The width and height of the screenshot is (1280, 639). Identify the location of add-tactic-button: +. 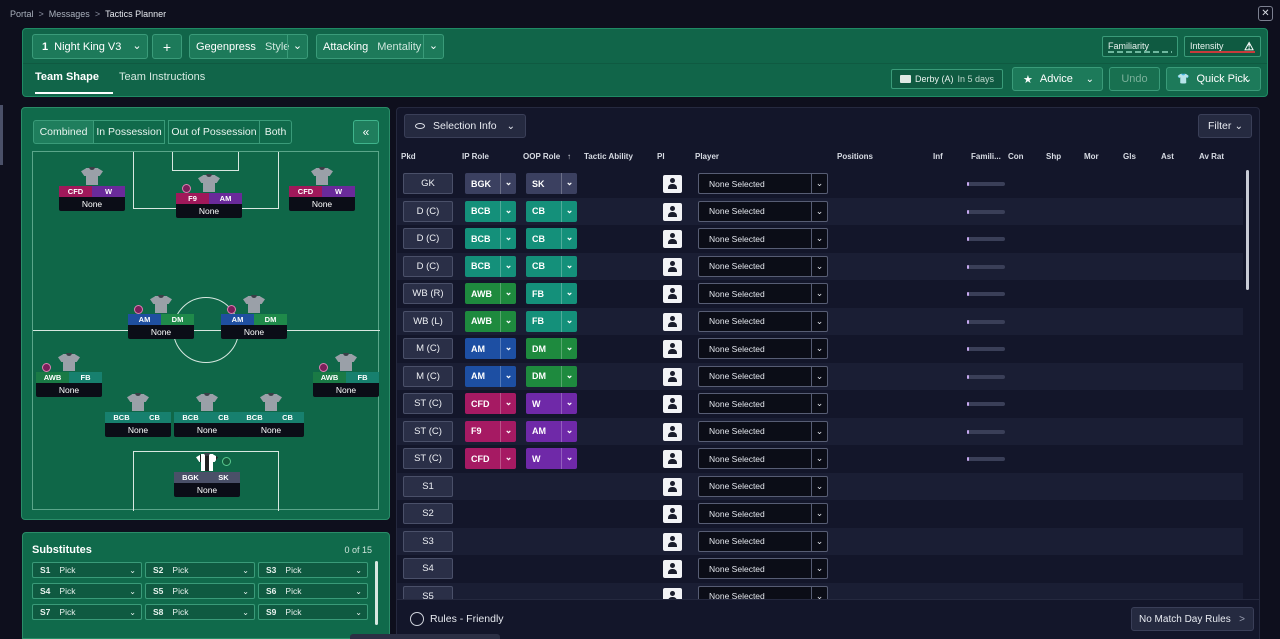
(167, 46).